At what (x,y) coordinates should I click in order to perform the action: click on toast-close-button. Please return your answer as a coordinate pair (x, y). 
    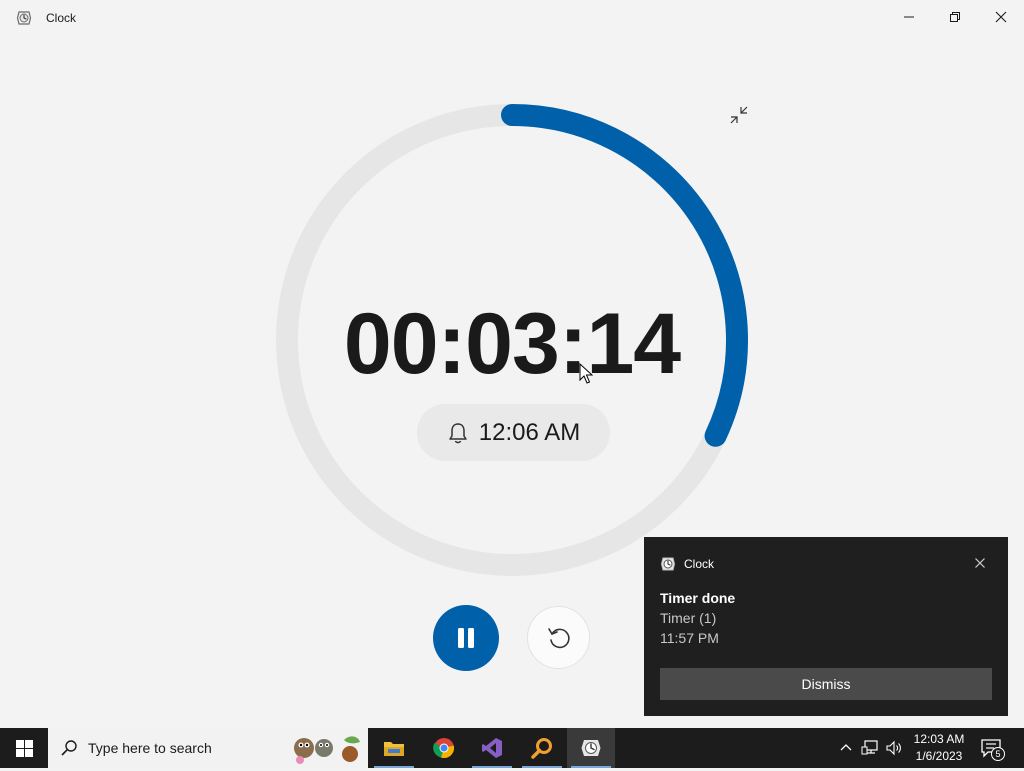
    Looking at the image, I should click on (980, 563).